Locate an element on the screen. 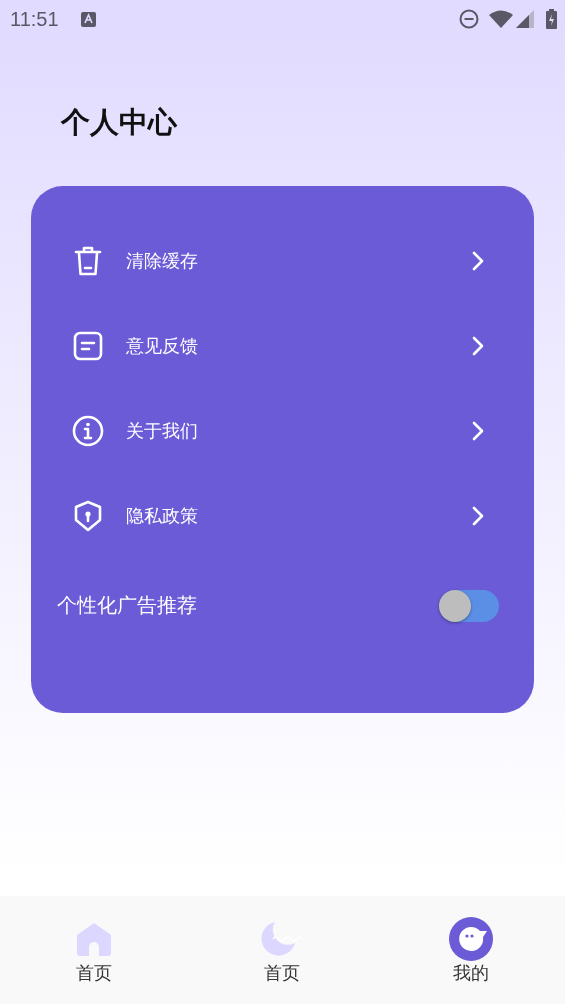 Image resolution: width=565 pixels, height=1004 pixels. menu-label: 清除缓存 is located at coordinates (299, 260).